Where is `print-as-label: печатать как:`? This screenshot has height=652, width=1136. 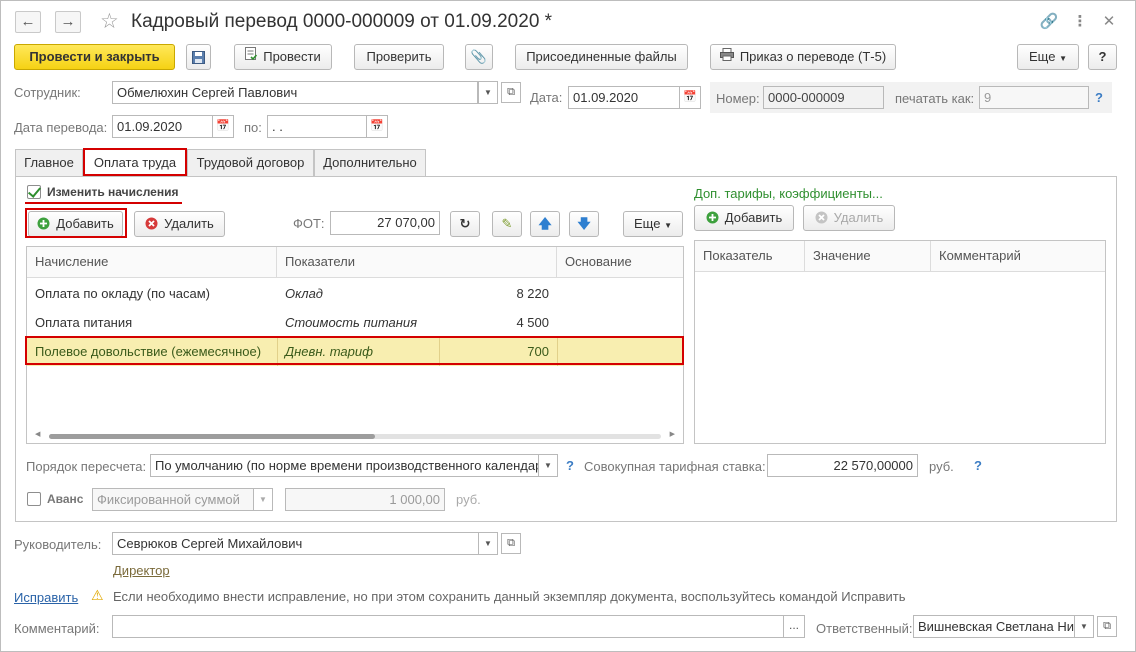
print-as-label: печатать как: is located at coordinates (935, 98).